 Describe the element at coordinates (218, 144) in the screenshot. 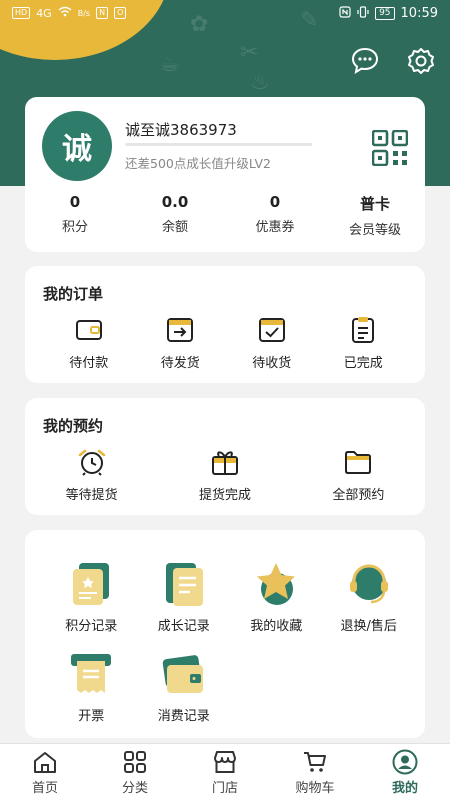

I see `level-progress-bar` at that location.